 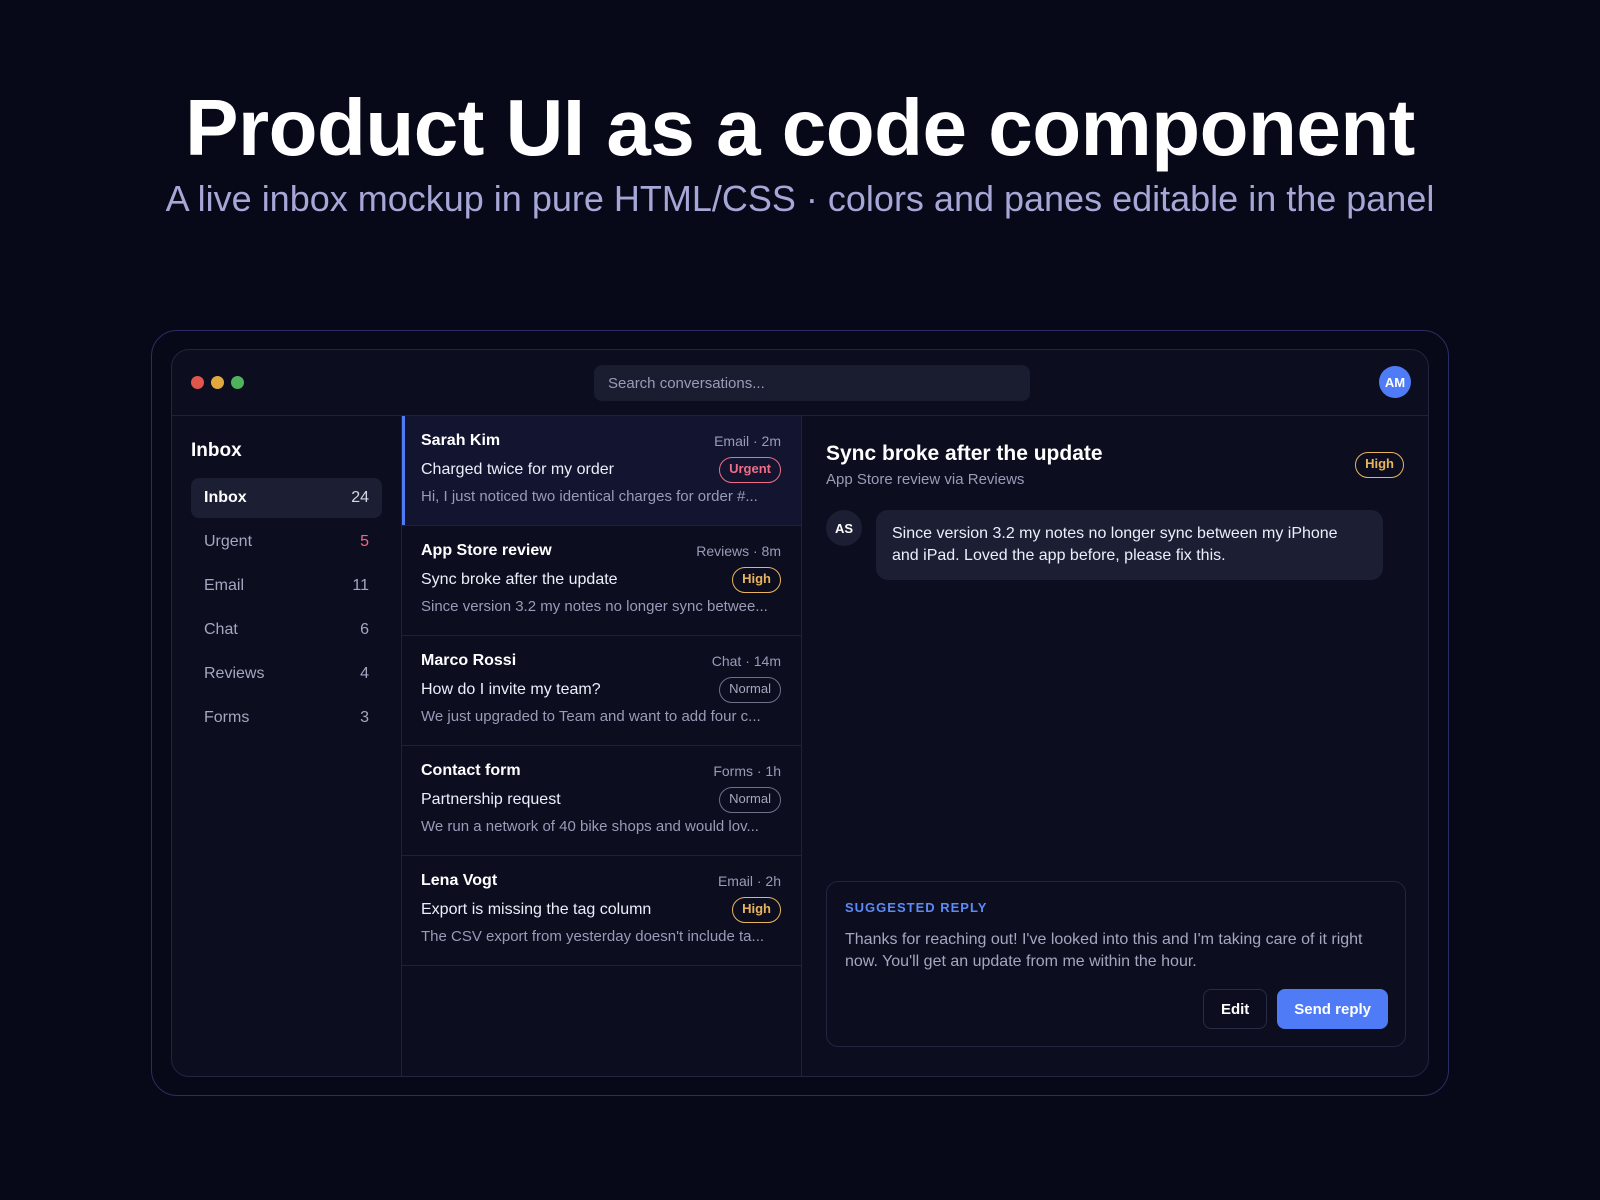 I want to click on conversation-meta: Email · 2m, so click(x=747, y=441).